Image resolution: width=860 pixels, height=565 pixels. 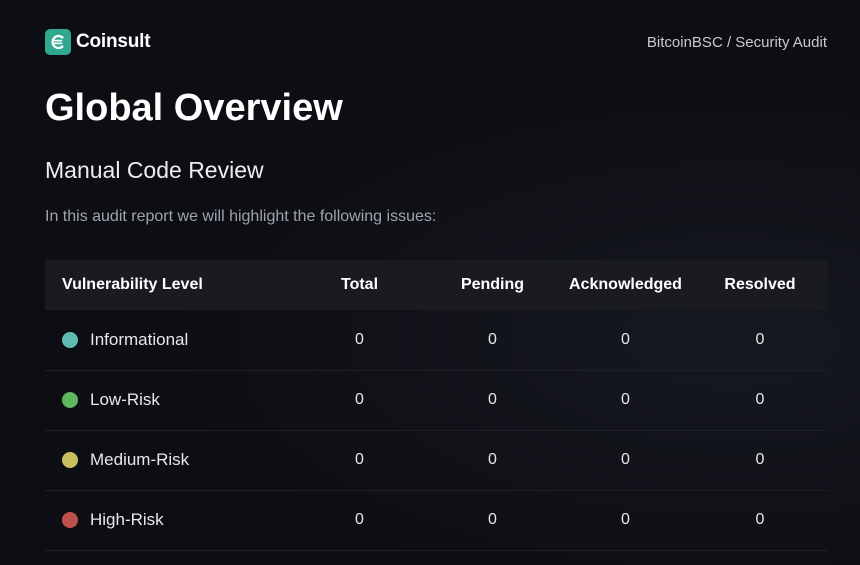 What do you see at coordinates (132, 284) in the screenshot?
I see `column-header-vulnerability-level: Vulnerability Level` at bounding box center [132, 284].